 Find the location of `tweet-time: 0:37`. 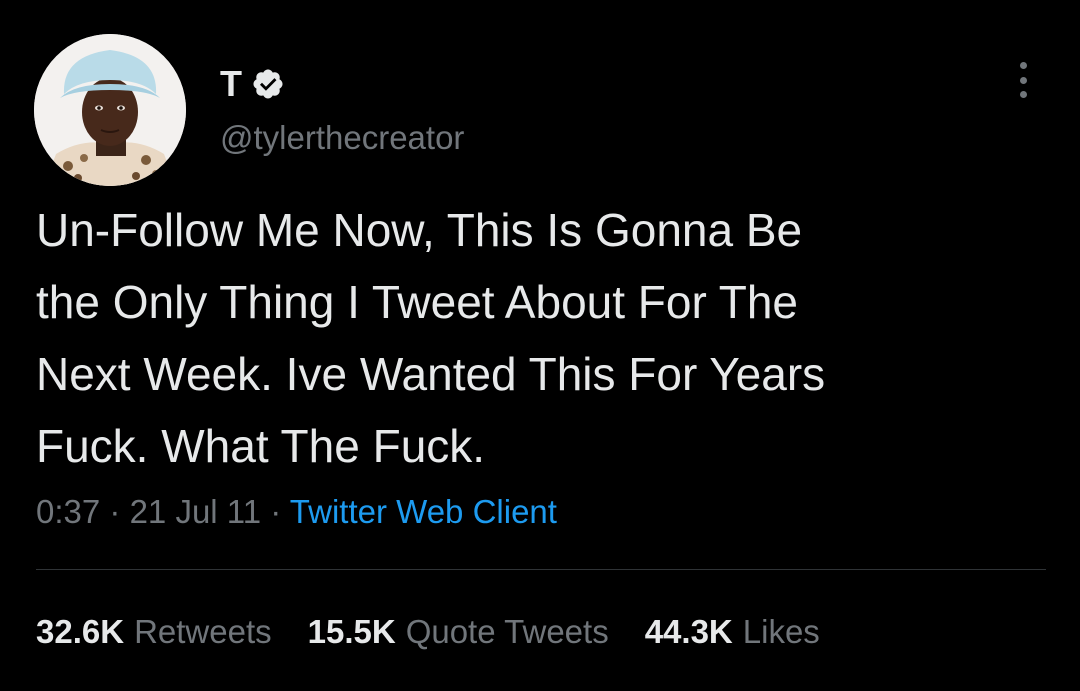

tweet-time: 0:37 is located at coordinates (68, 511).